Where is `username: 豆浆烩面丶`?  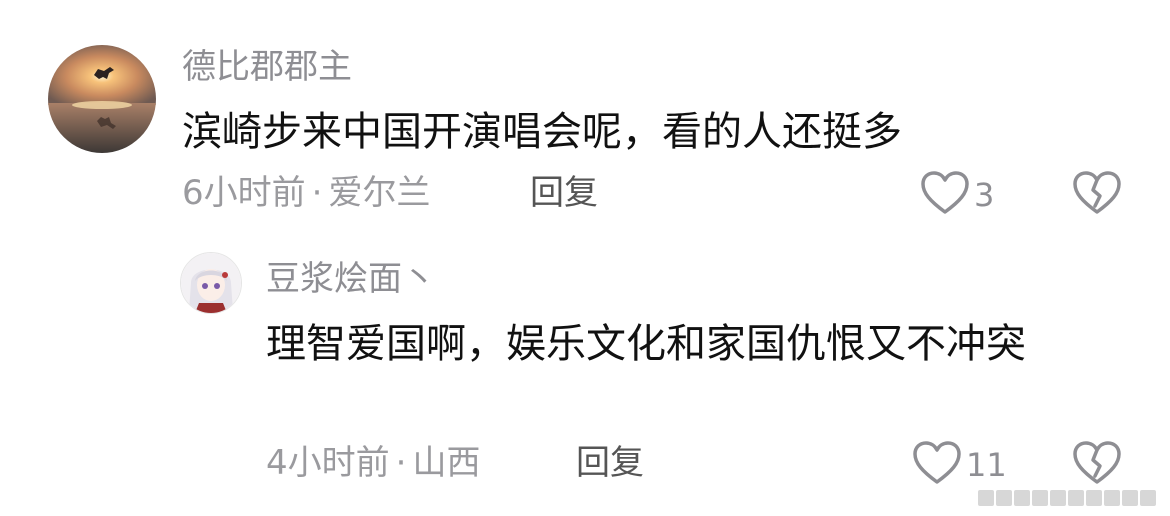 username: 豆浆烩面丶 is located at coordinates (351, 279).